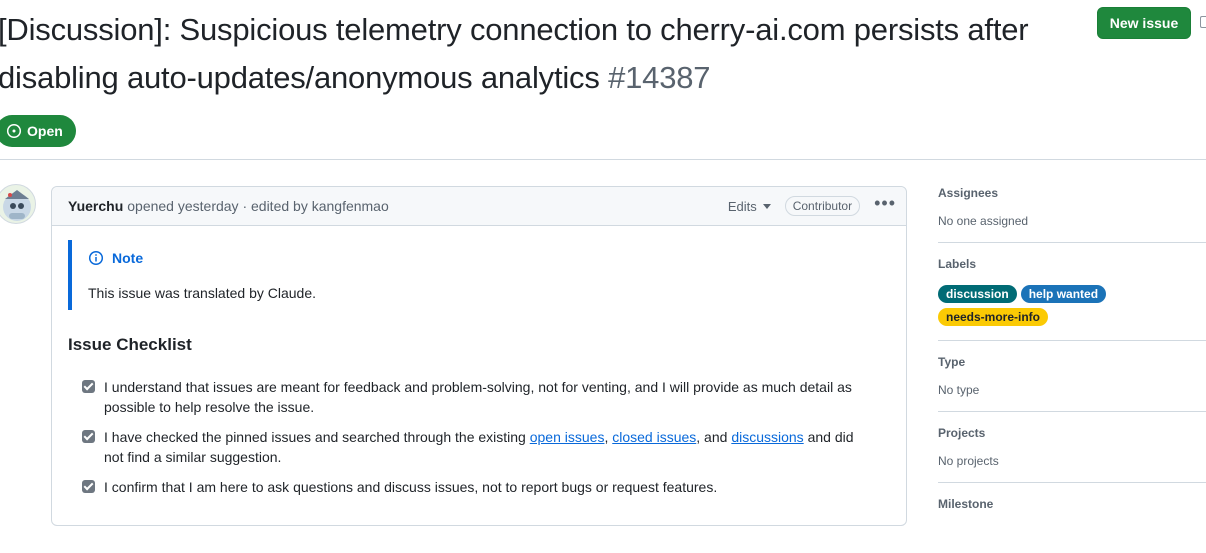 The image size is (1206, 553). I want to click on sidebar-milestone: Milestone, so click(1072, 518).